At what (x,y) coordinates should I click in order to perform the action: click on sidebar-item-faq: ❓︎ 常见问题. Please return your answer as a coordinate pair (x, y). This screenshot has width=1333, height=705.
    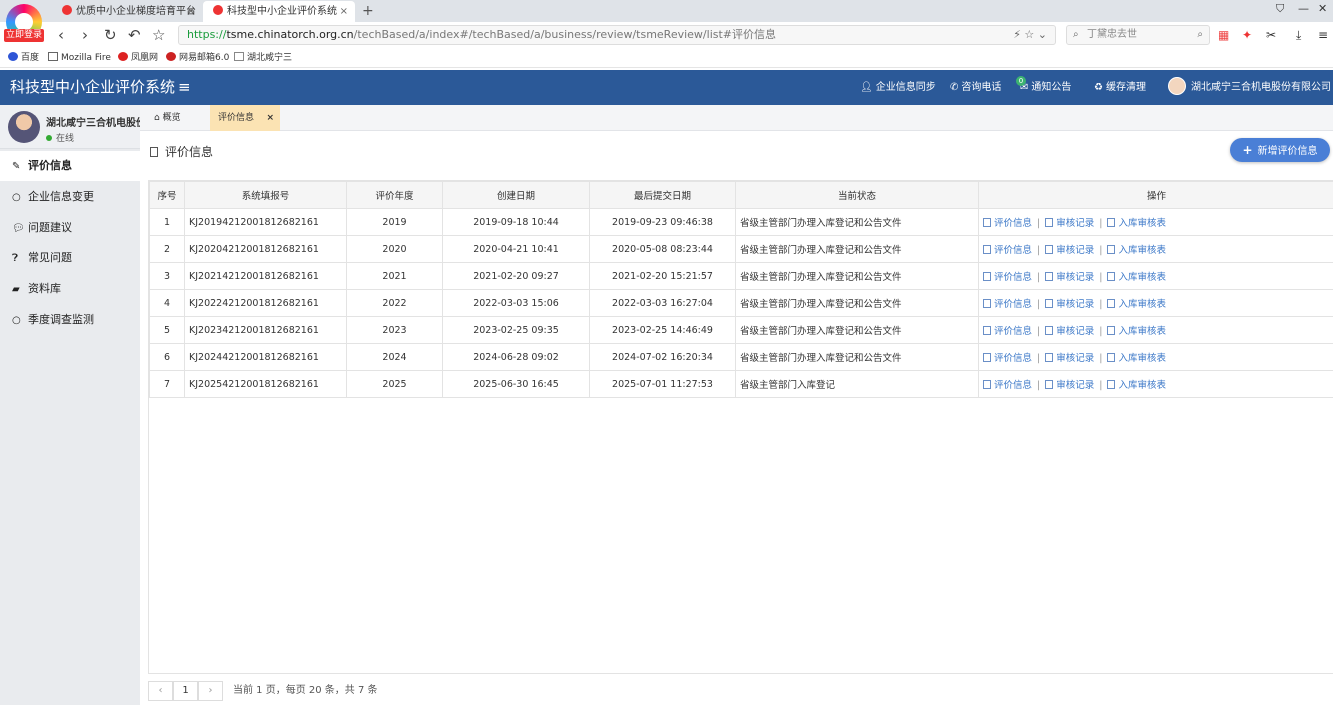
    Looking at the image, I should click on (70, 258).